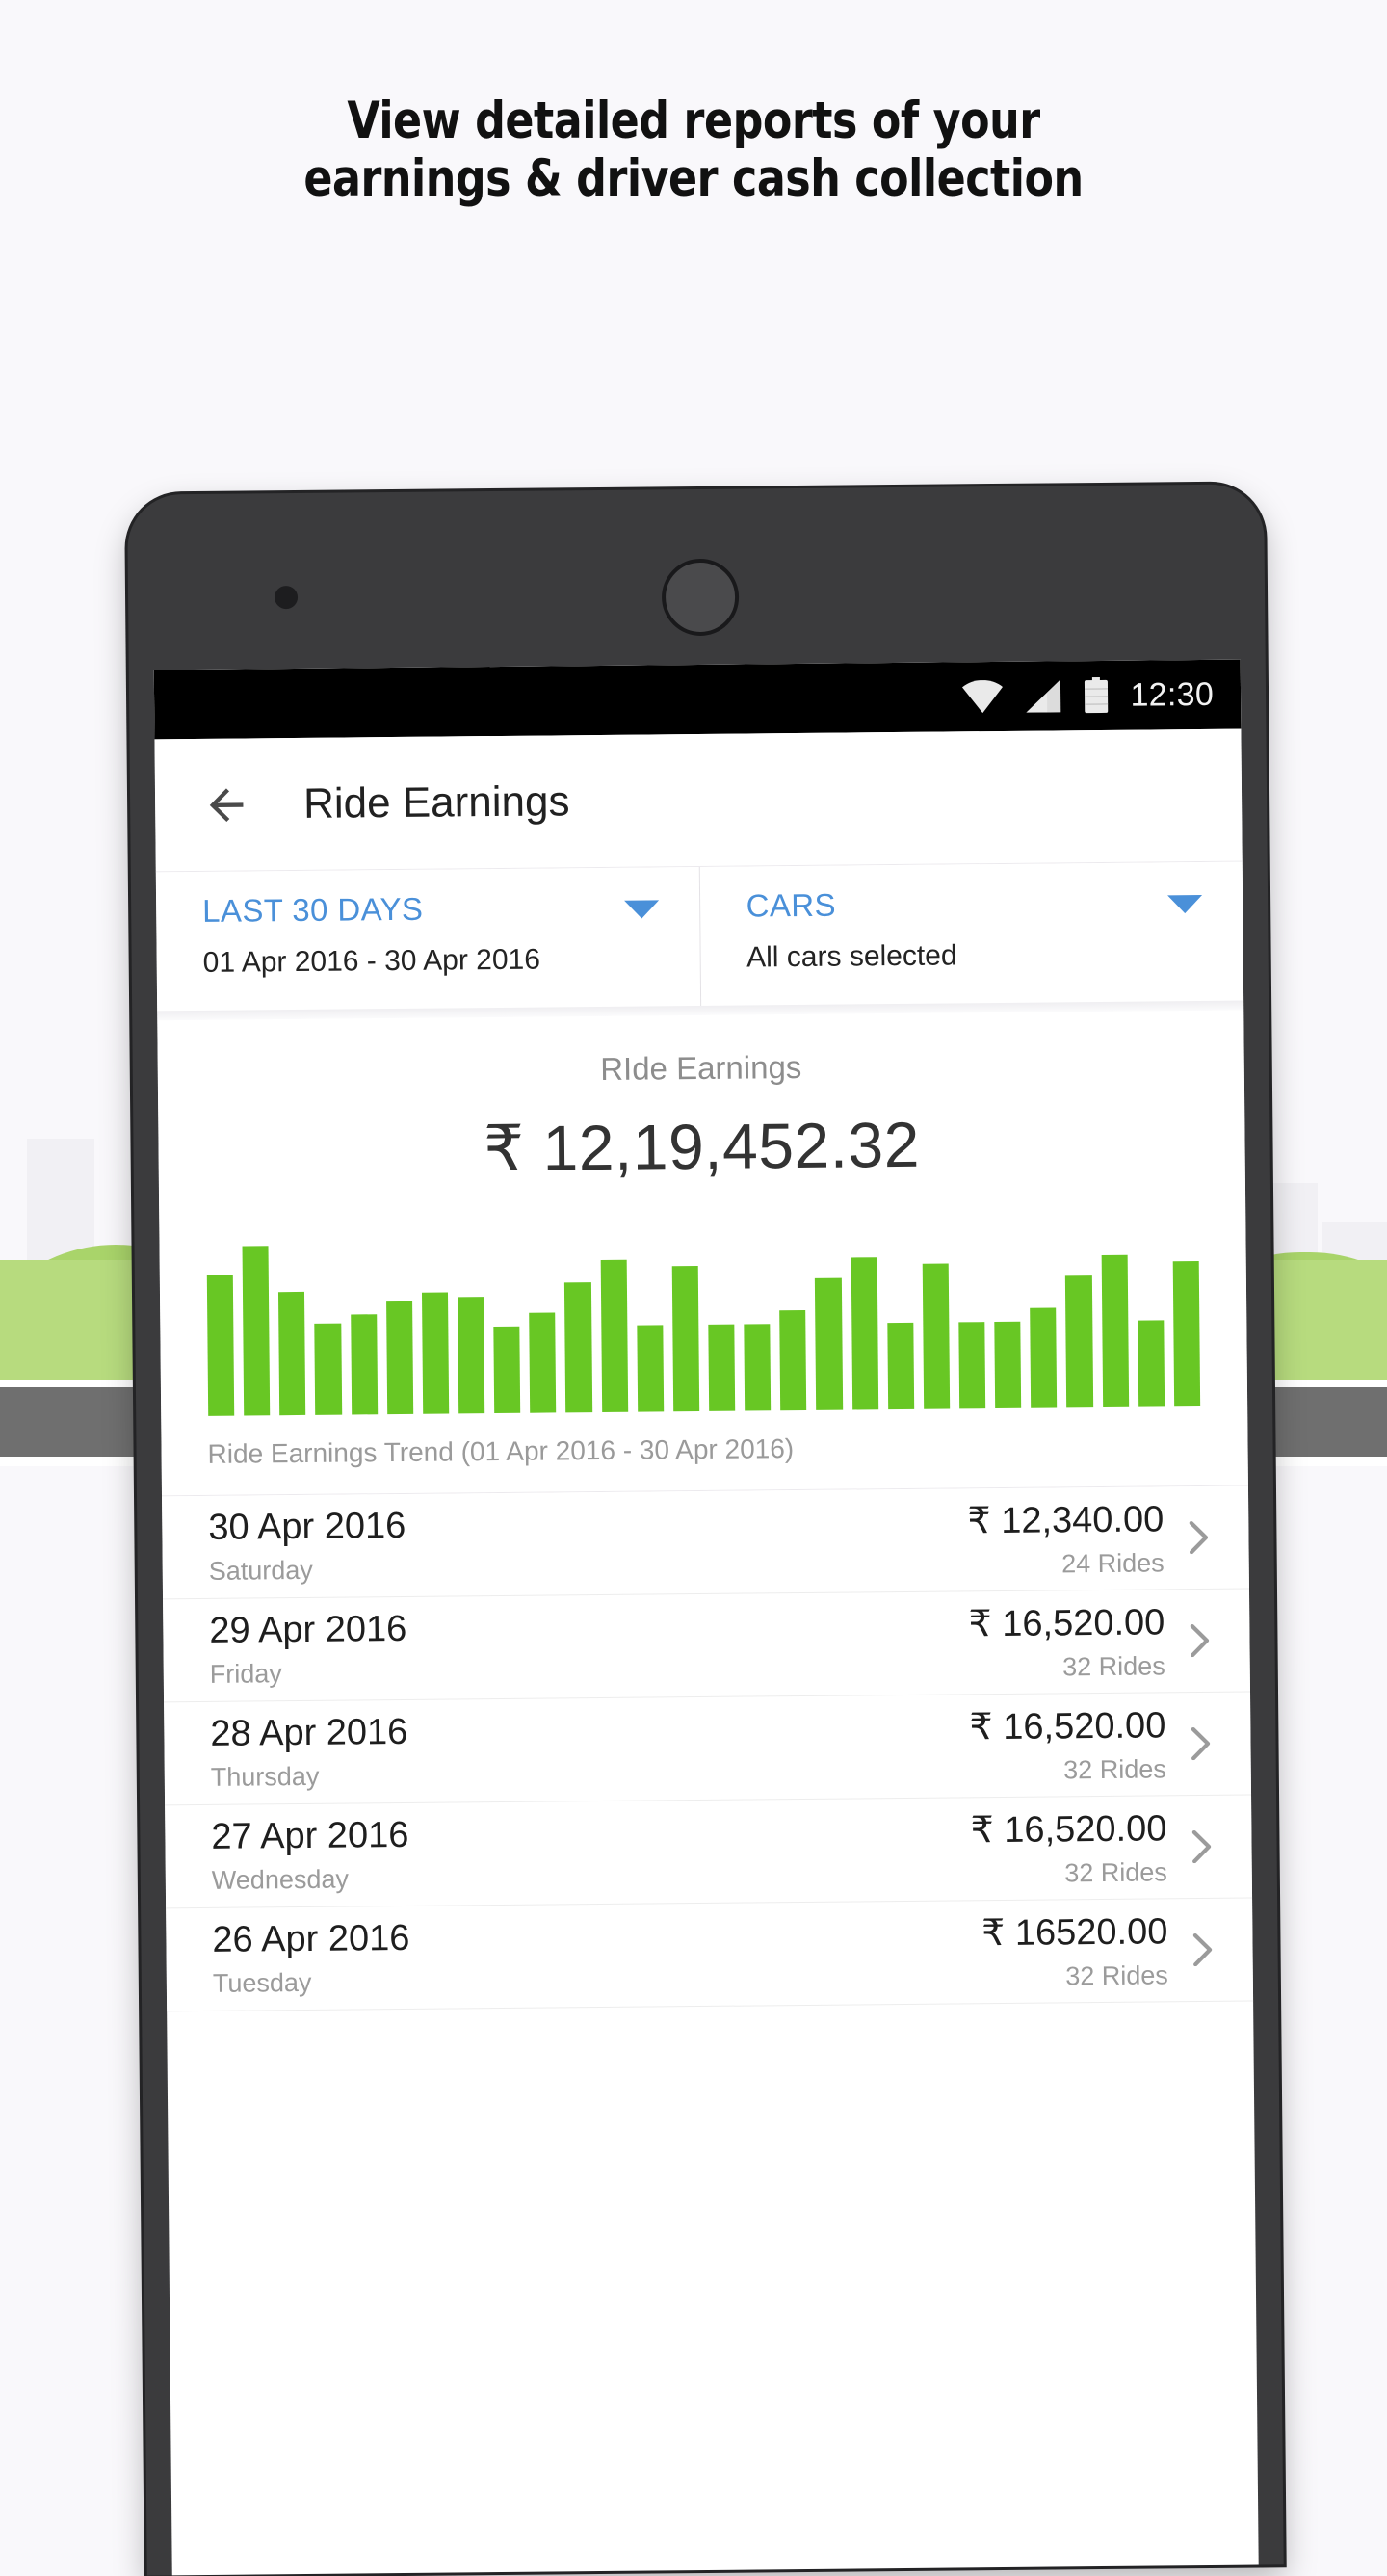 The image size is (1387, 2576). What do you see at coordinates (698, 700) in the screenshot?
I see `status-bar: 12:30` at bounding box center [698, 700].